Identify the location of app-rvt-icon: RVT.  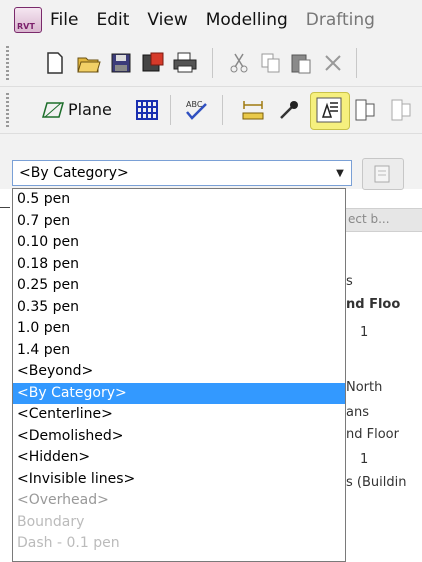
(28, 20).